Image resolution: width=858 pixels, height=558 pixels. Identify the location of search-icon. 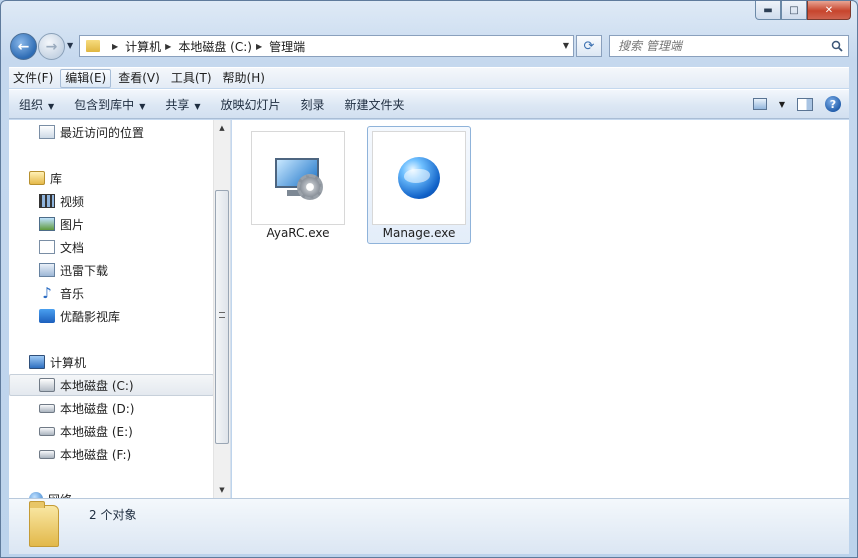
(837, 46).